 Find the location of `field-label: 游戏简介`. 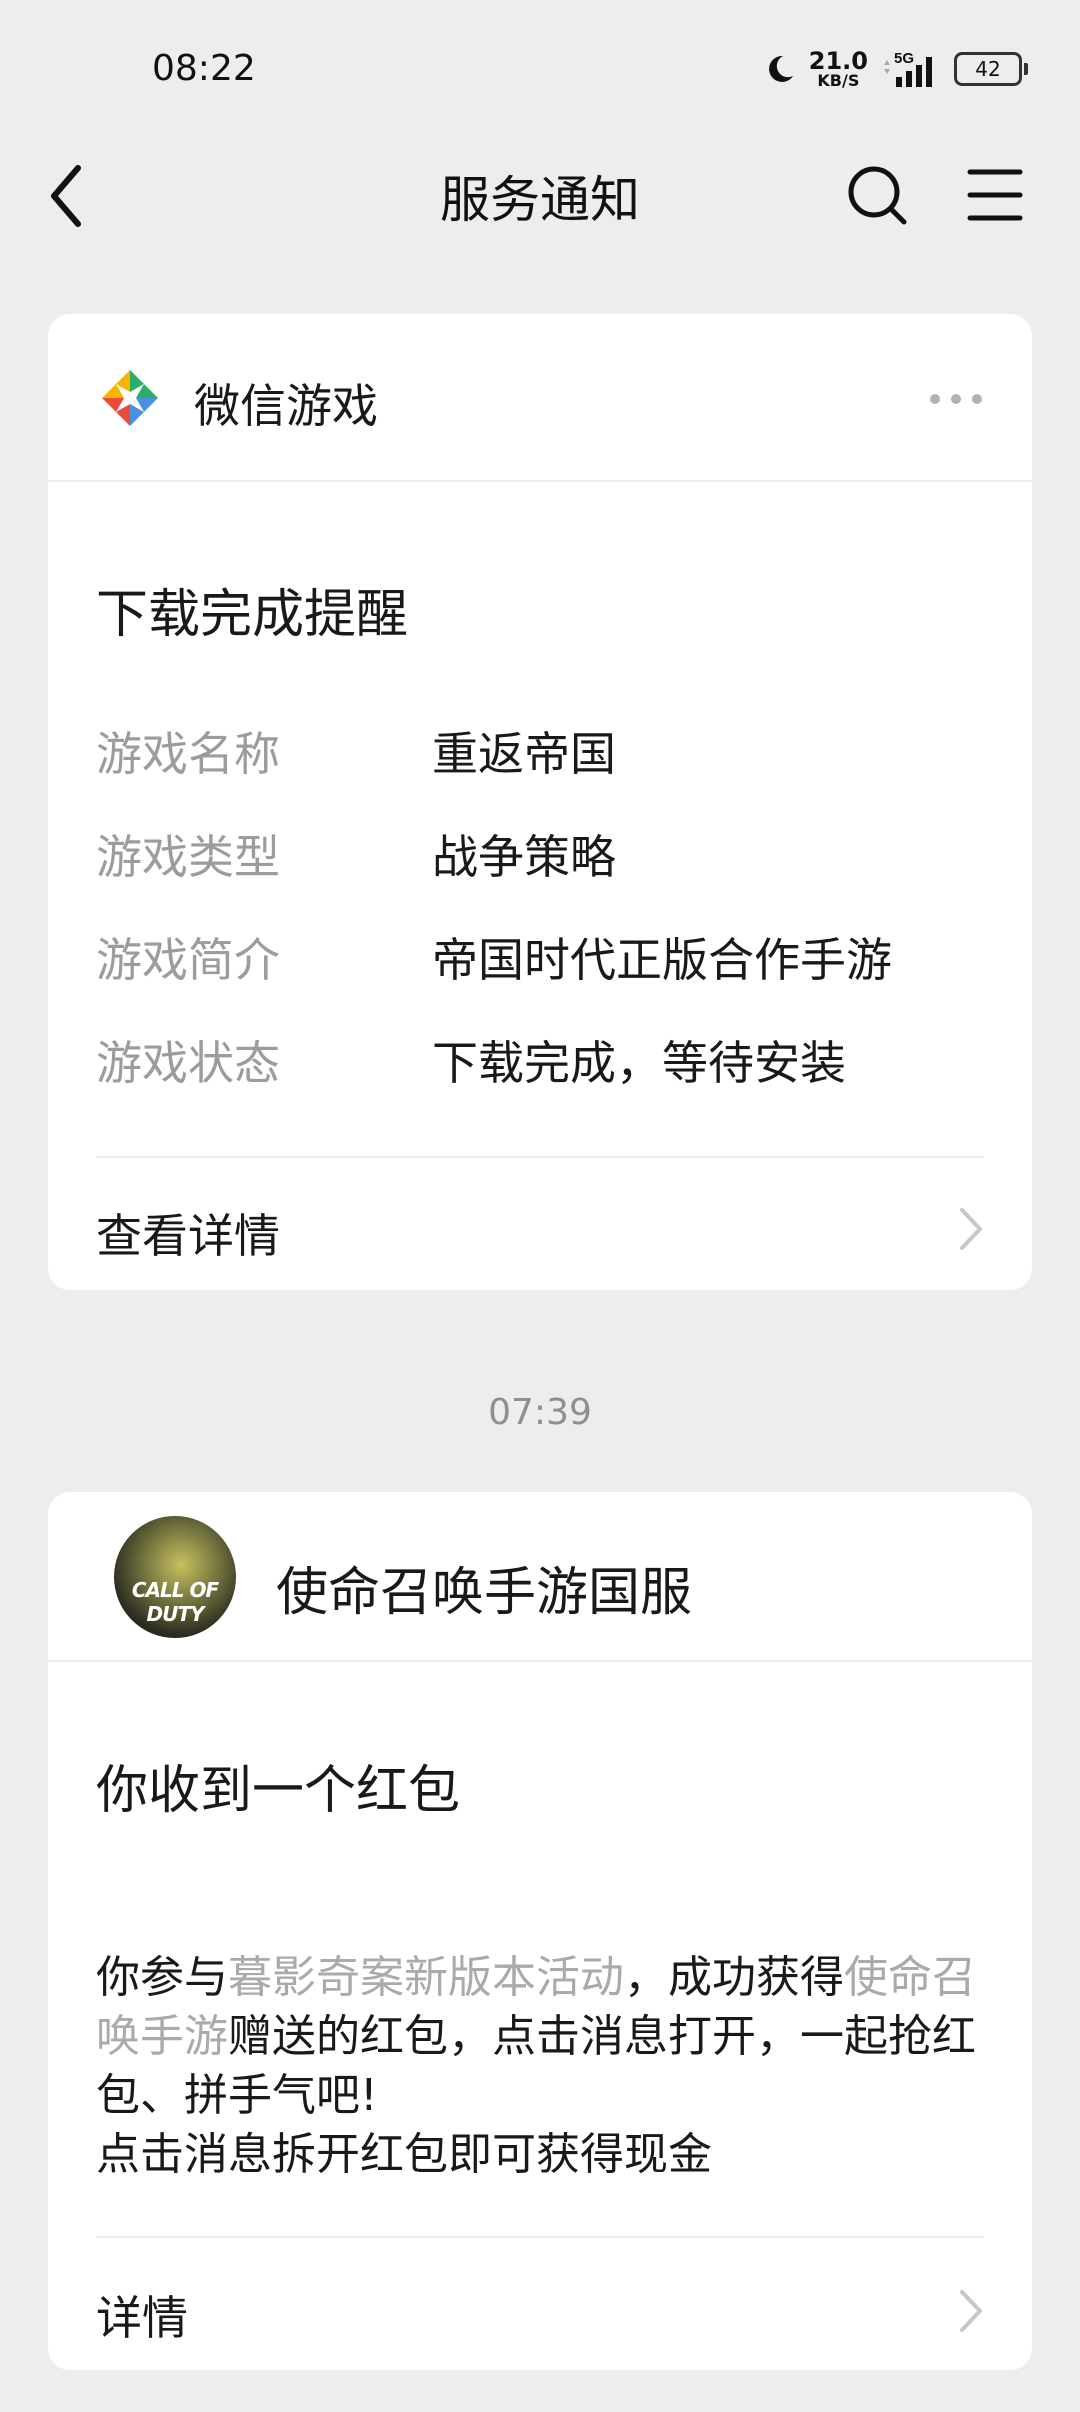

field-label: 游戏简介 is located at coordinates (188, 960).